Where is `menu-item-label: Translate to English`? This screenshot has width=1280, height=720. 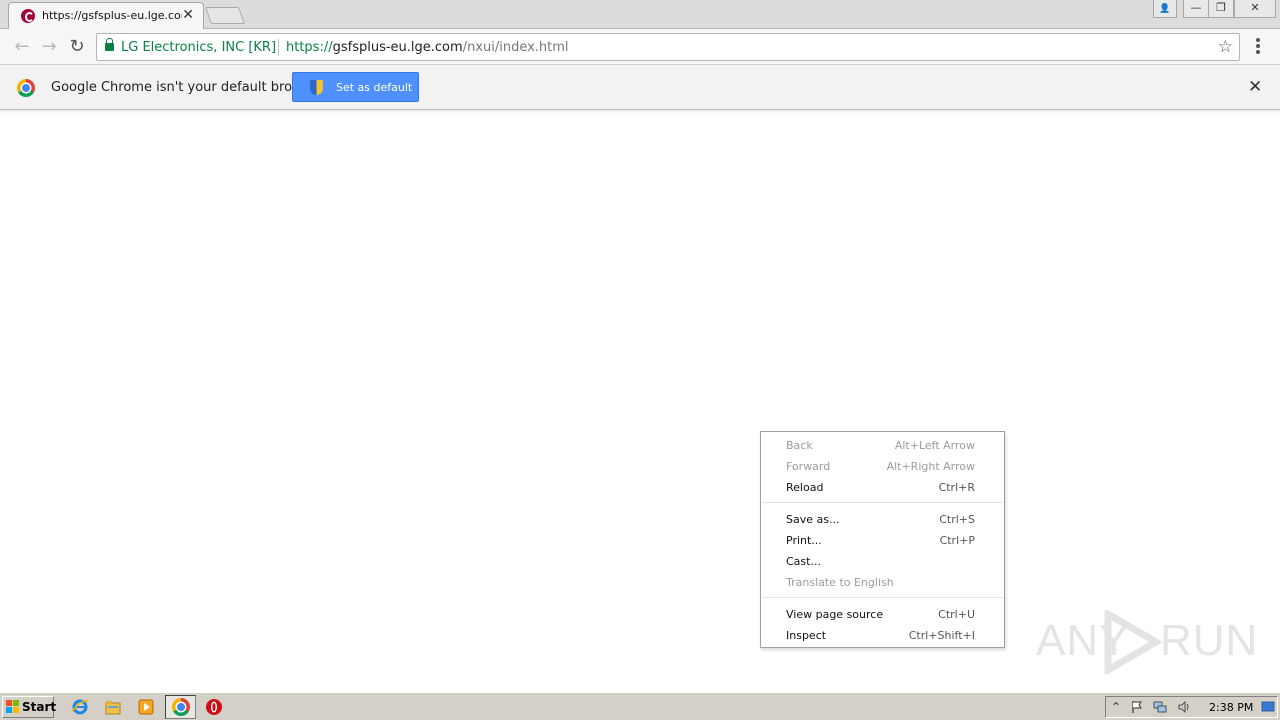
menu-item-label: Translate to English is located at coordinates (840, 582).